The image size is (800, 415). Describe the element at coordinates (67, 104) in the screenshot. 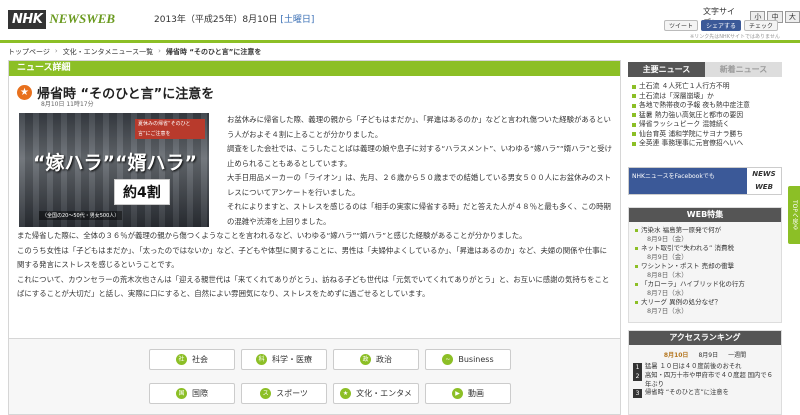

I see `article-time: 8月10日 11時17分` at that location.